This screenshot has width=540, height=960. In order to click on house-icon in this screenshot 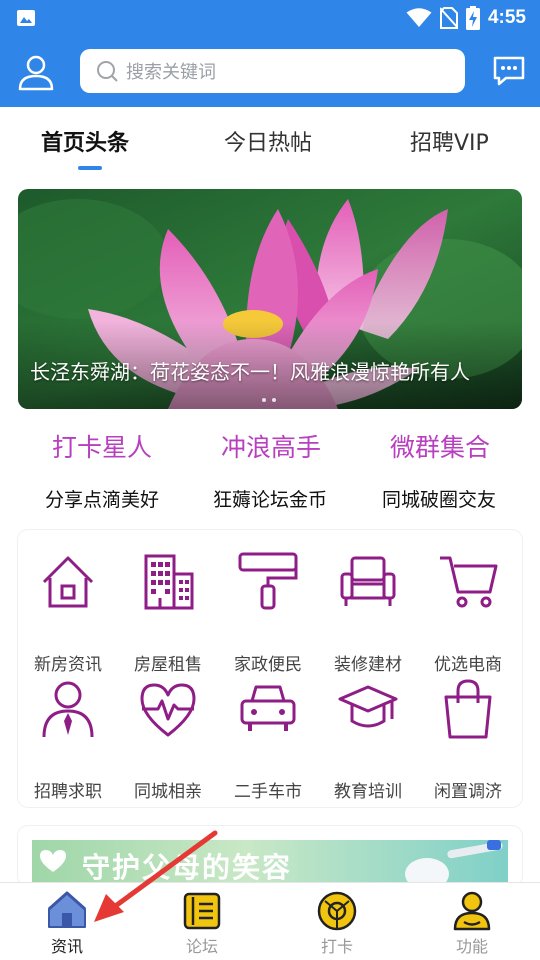, I will do `click(68, 582)`.